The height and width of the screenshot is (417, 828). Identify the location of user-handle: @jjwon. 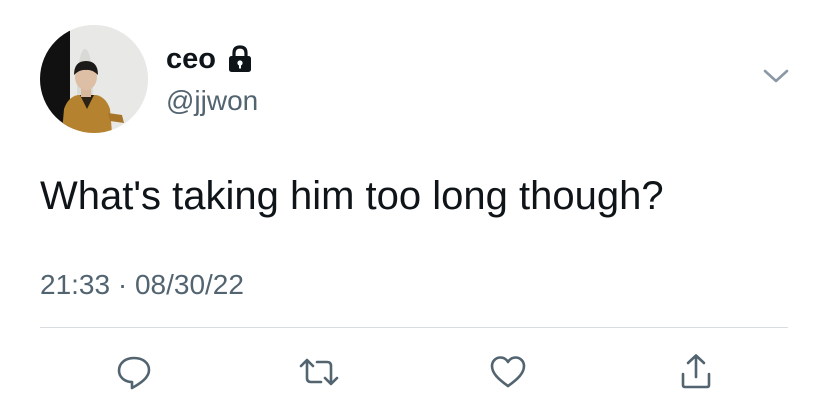
(212, 101).